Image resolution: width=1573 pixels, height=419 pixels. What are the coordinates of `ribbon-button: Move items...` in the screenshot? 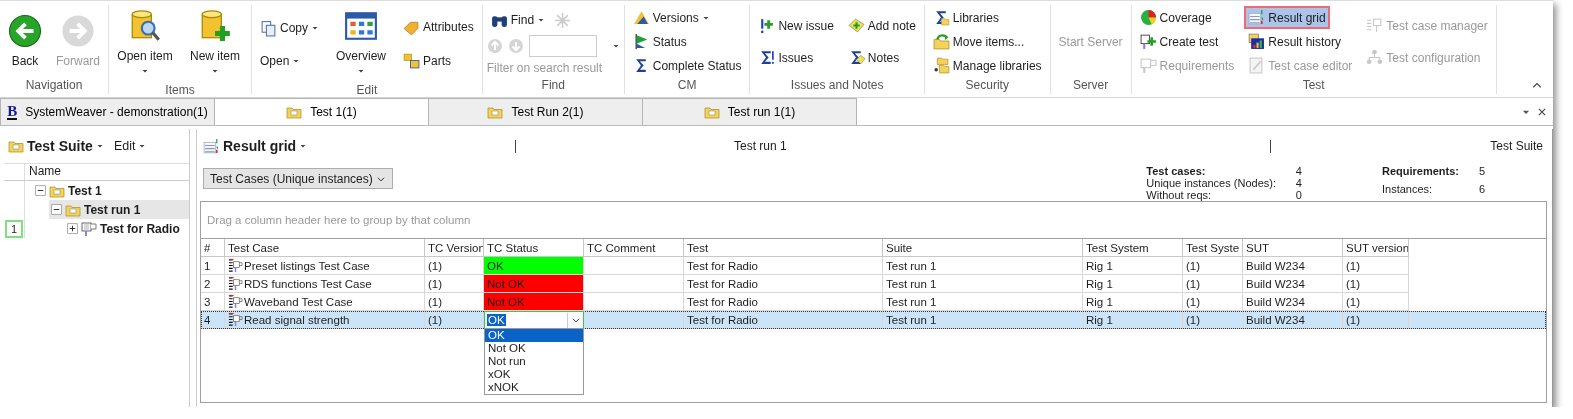 It's located at (978, 41).